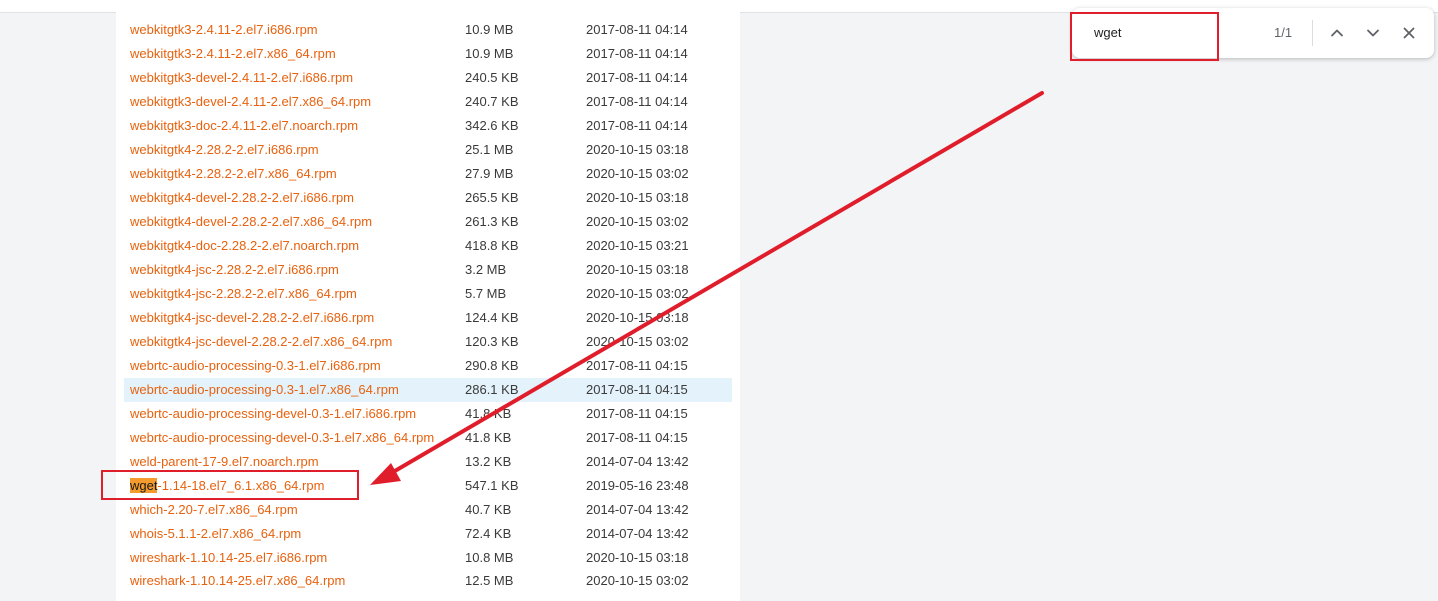 Image resolution: width=1438 pixels, height=601 pixels. I want to click on find-close-button, so click(1409, 33).